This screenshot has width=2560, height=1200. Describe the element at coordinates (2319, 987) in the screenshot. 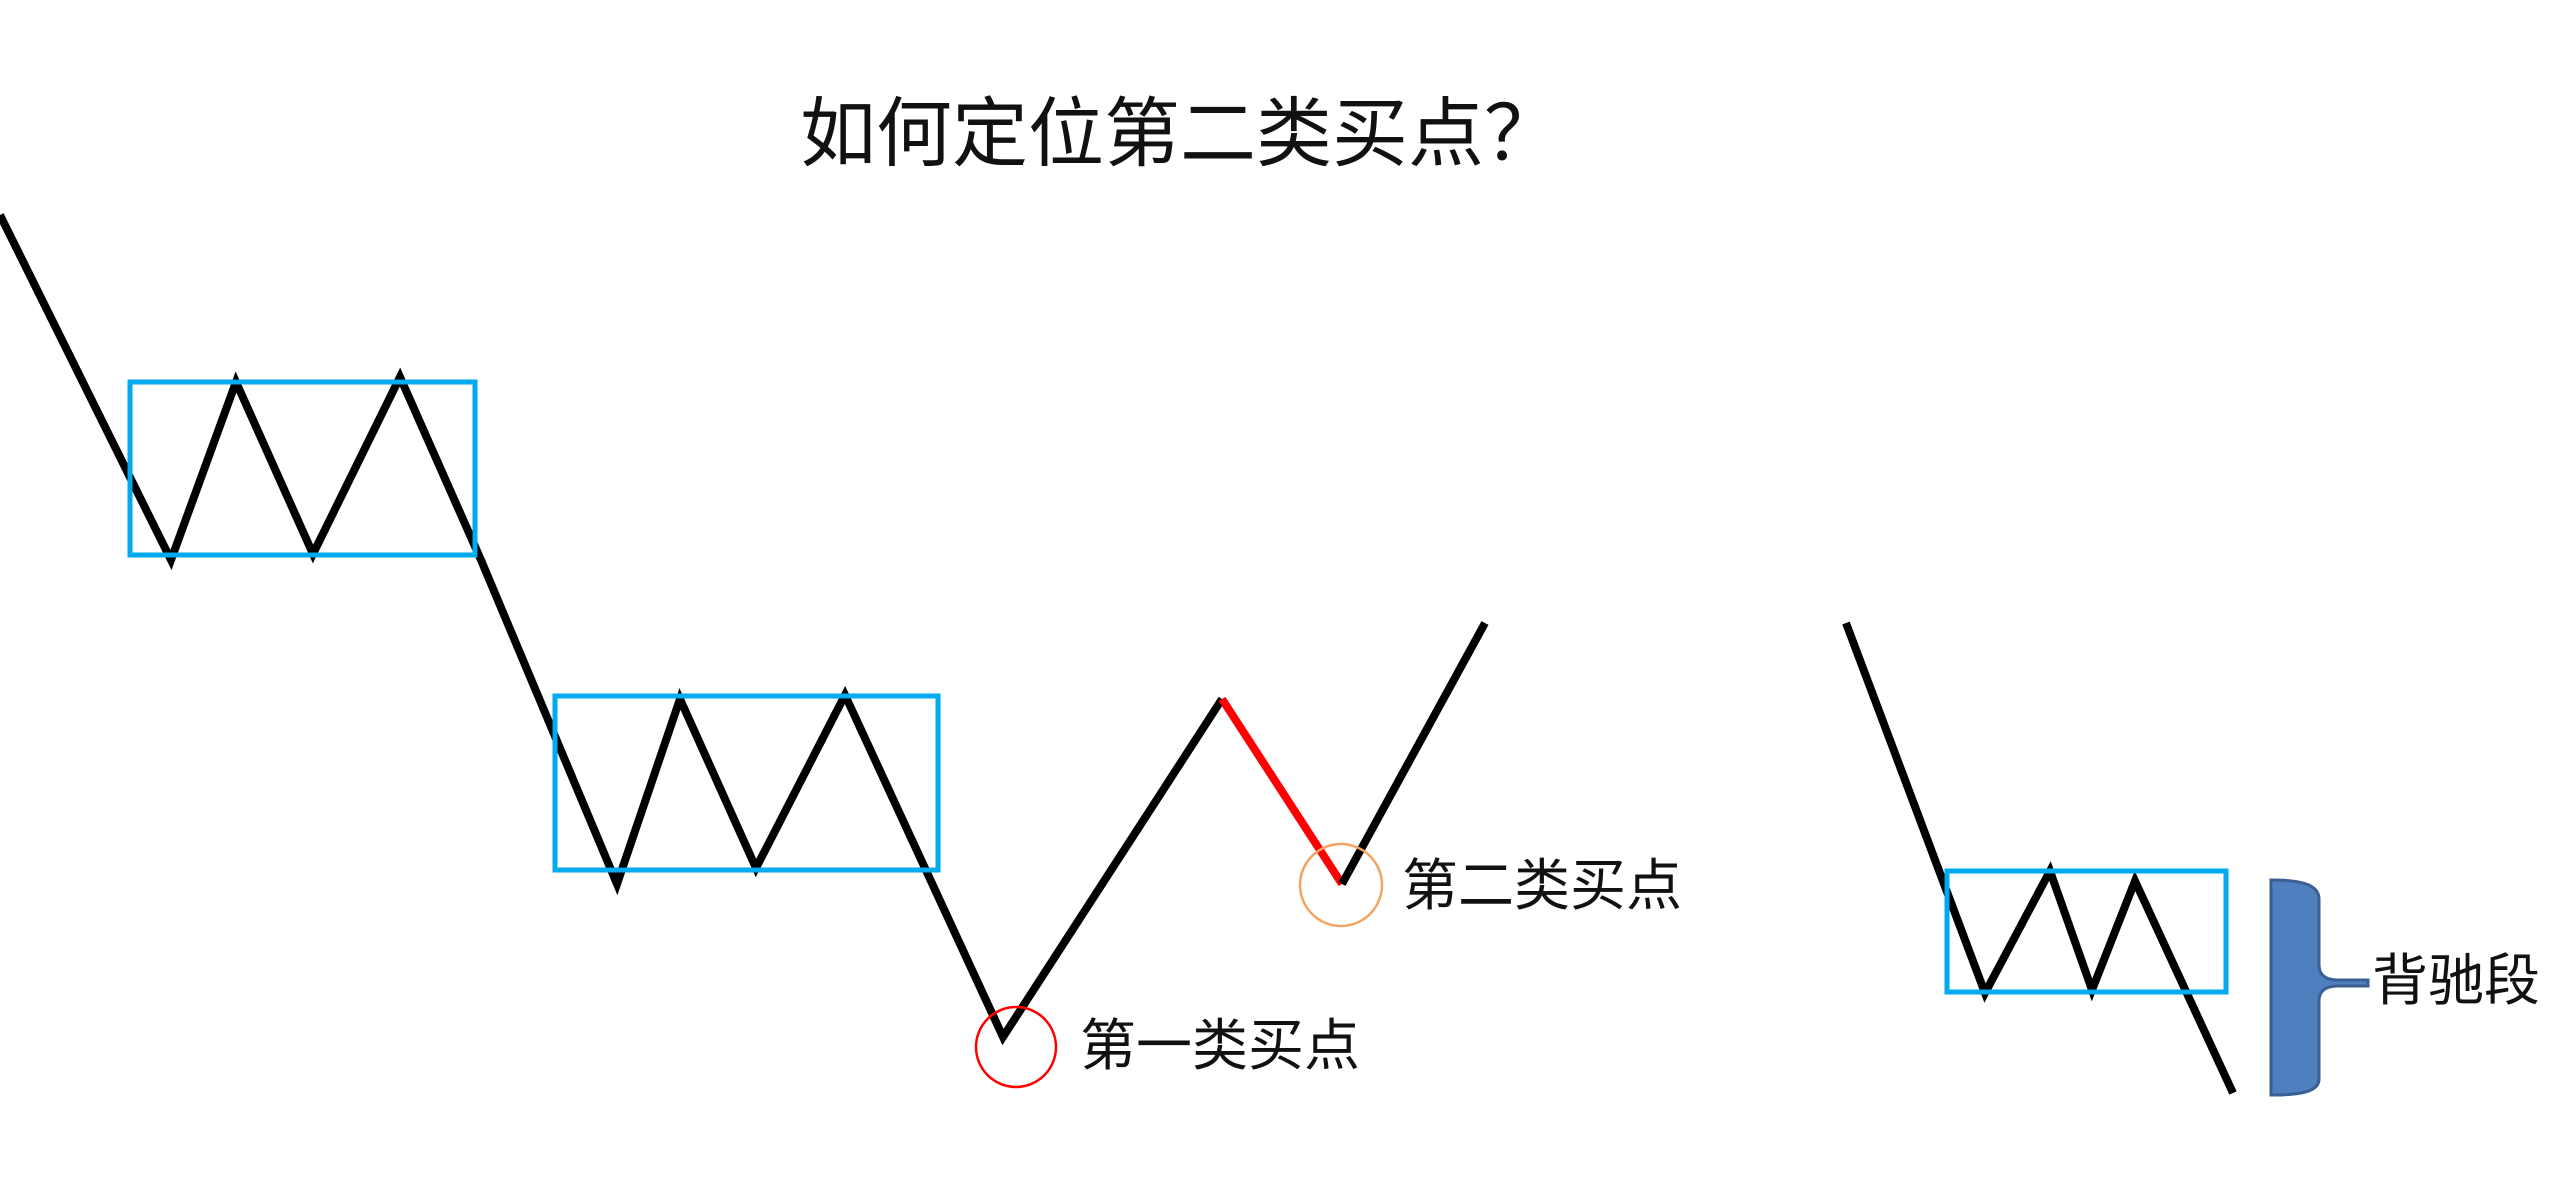

I see `divergence-brace` at that location.